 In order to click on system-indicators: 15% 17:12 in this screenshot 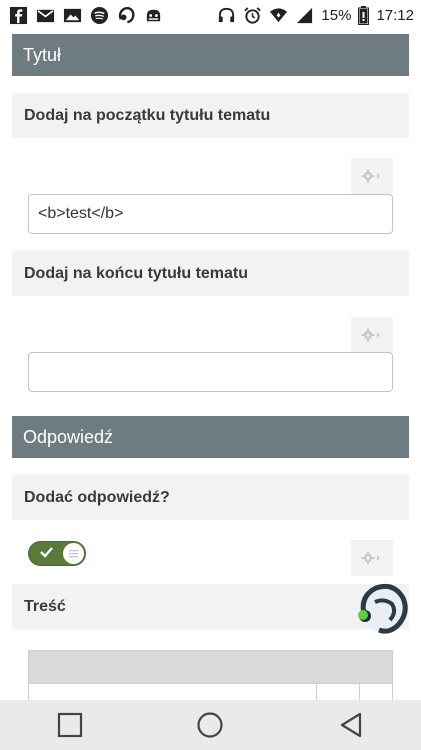, I will do `click(315, 15)`.